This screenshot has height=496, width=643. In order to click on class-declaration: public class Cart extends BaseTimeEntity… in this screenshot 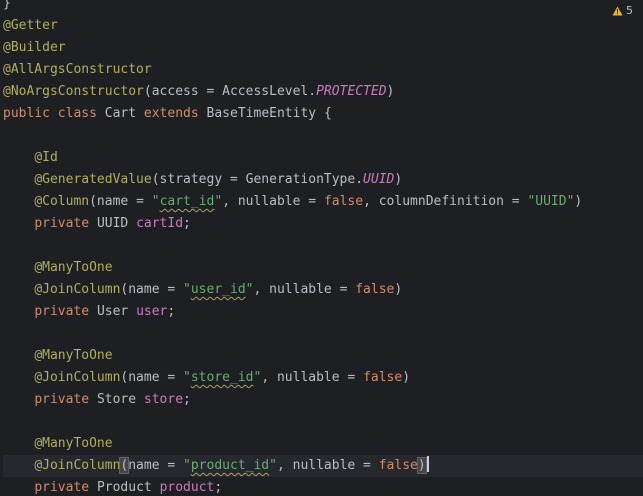, I will do `click(167, 113)`.